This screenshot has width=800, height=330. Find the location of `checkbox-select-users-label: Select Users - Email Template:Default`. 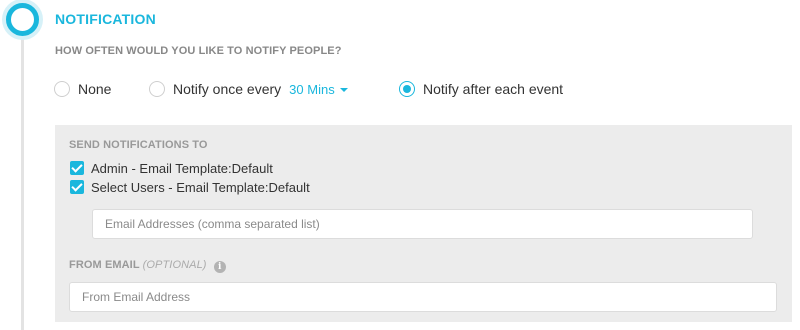

checkbox-select-users-label: Select Users - Email Template:Default is located at coordinates (200, 187).